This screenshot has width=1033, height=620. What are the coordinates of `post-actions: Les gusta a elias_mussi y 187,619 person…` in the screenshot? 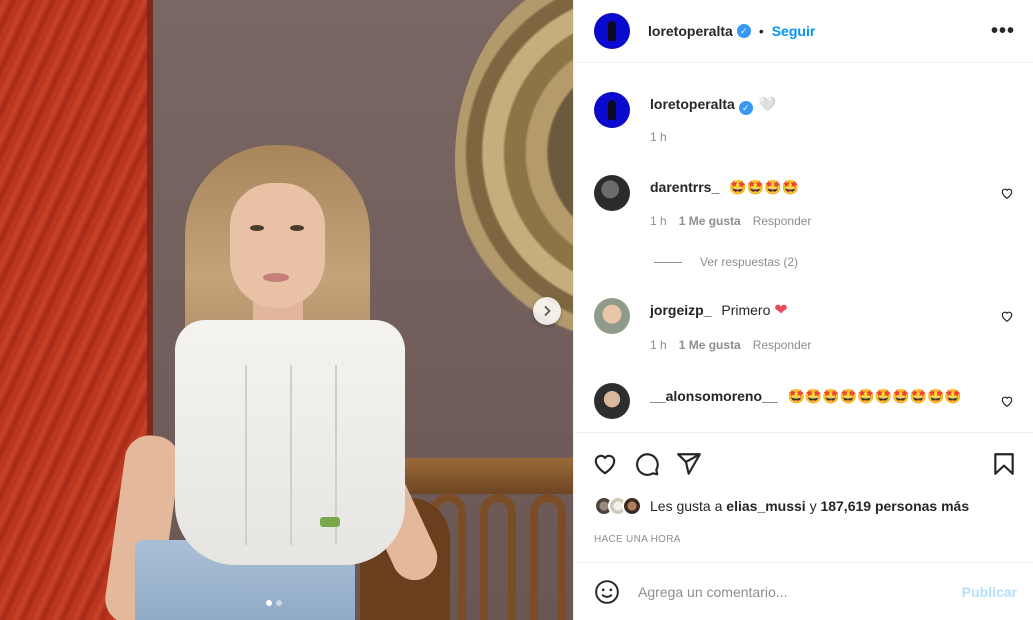 It's located at (803, 497).